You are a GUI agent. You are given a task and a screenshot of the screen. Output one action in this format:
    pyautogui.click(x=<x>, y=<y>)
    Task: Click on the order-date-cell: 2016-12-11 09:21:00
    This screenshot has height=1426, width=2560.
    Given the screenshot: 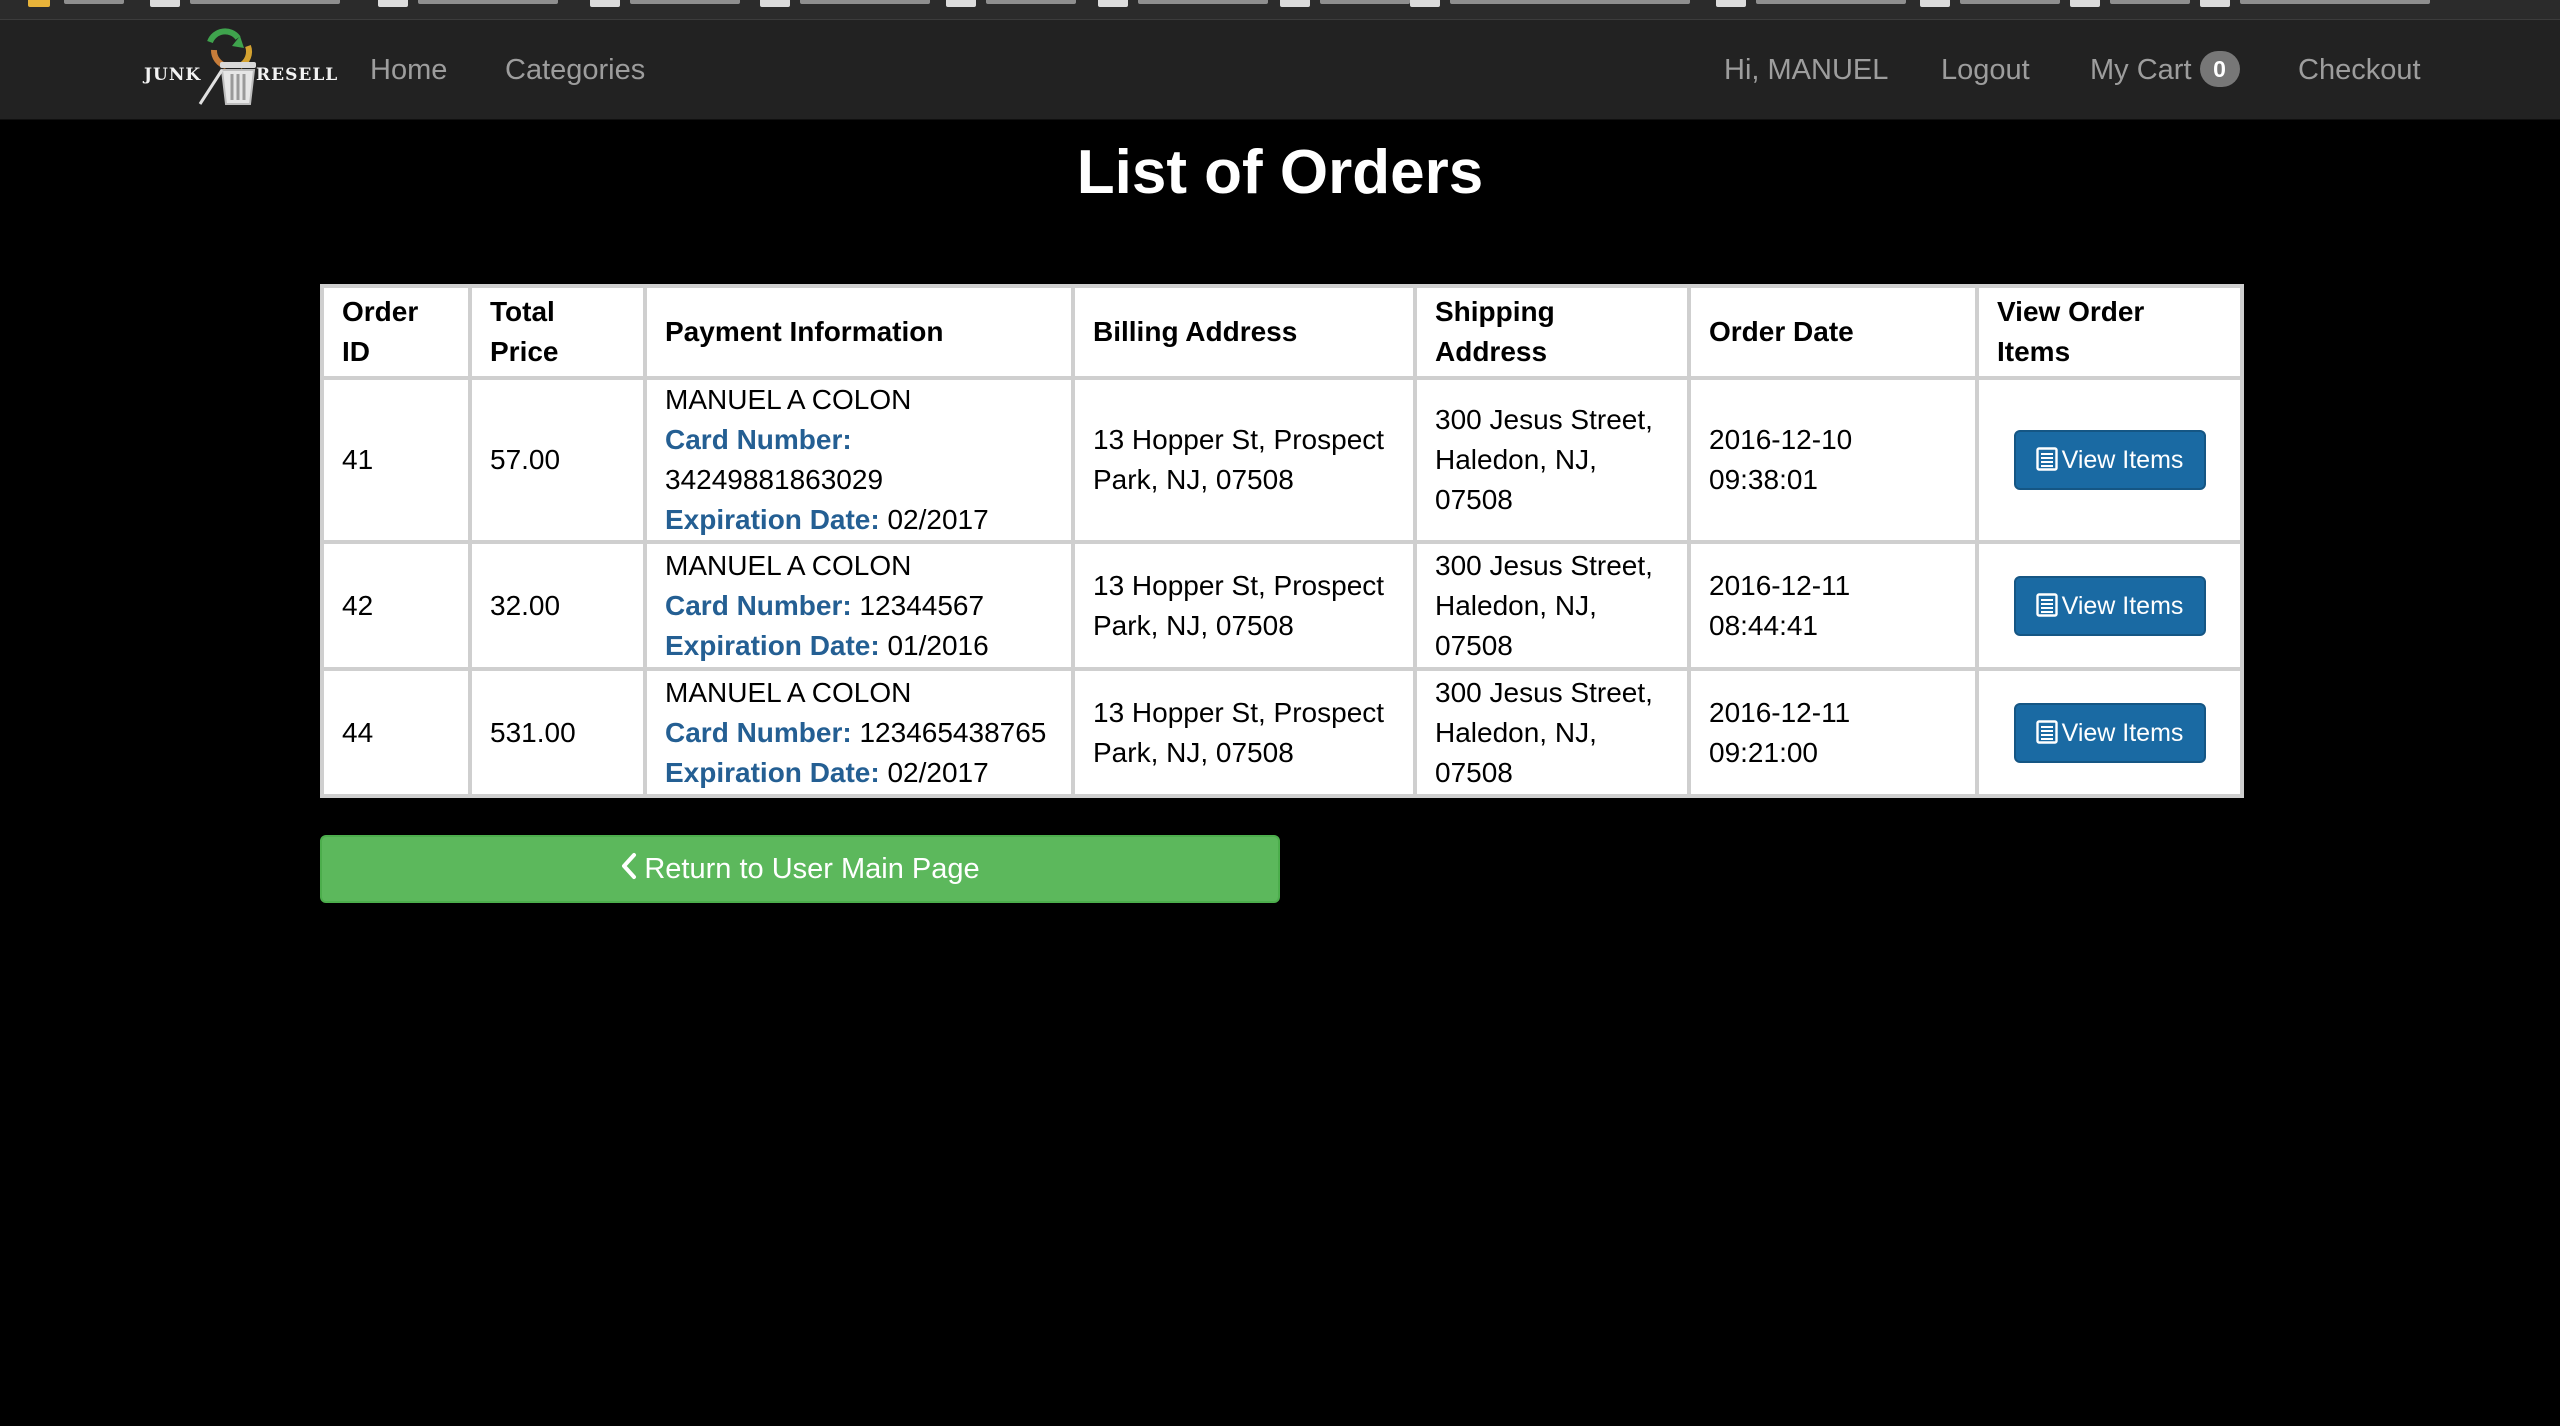 What is the action you would take?
    pyautogui.click(x=1833, y=732)
    